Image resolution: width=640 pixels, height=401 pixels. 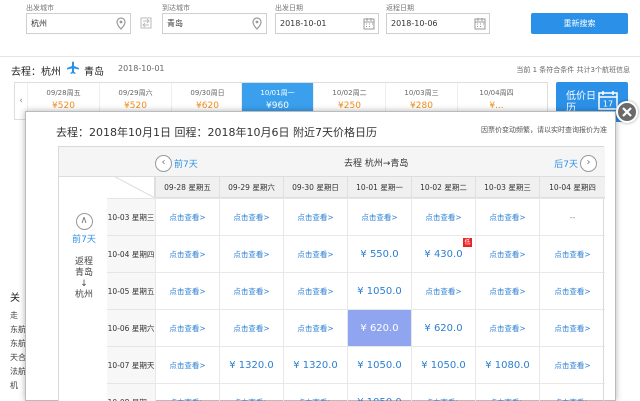 What do you see at coordinates (608, 100) in the screenshot?
I see `calendar-icon: 17` at bounding box center [608, 100].